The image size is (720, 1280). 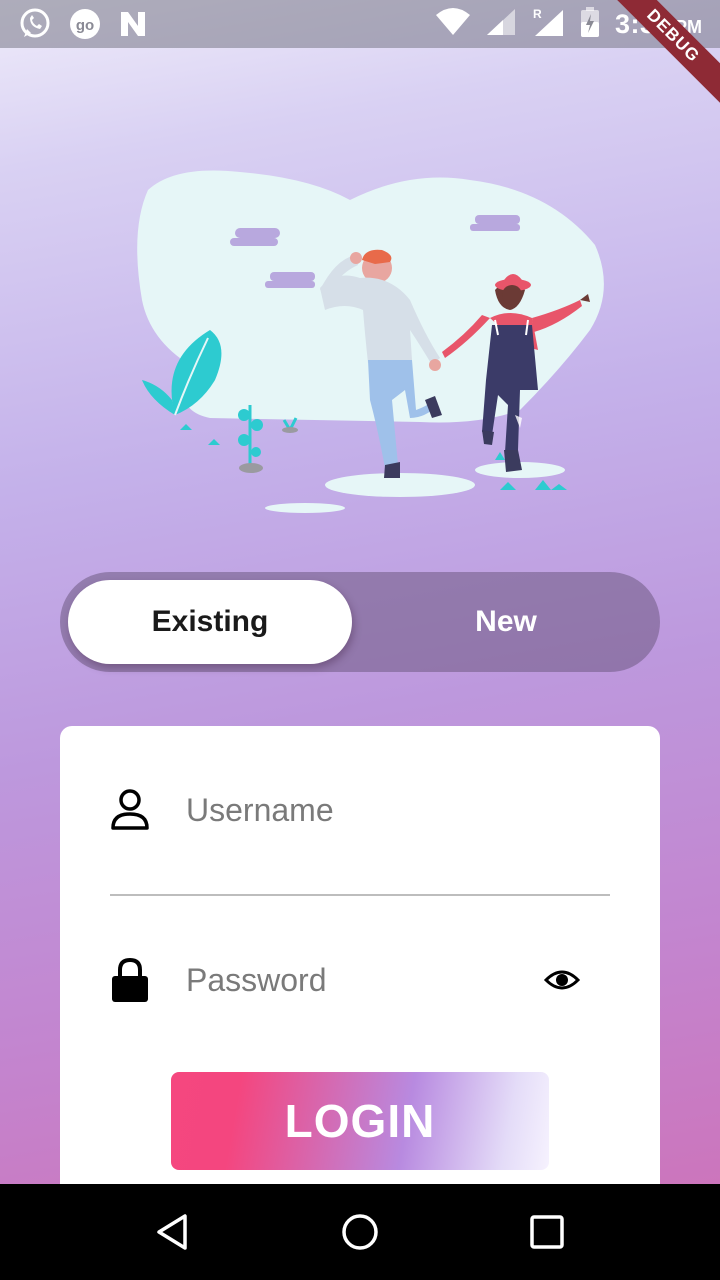 I want to click on tab-existing: Existing, so click(x=210, y=622).